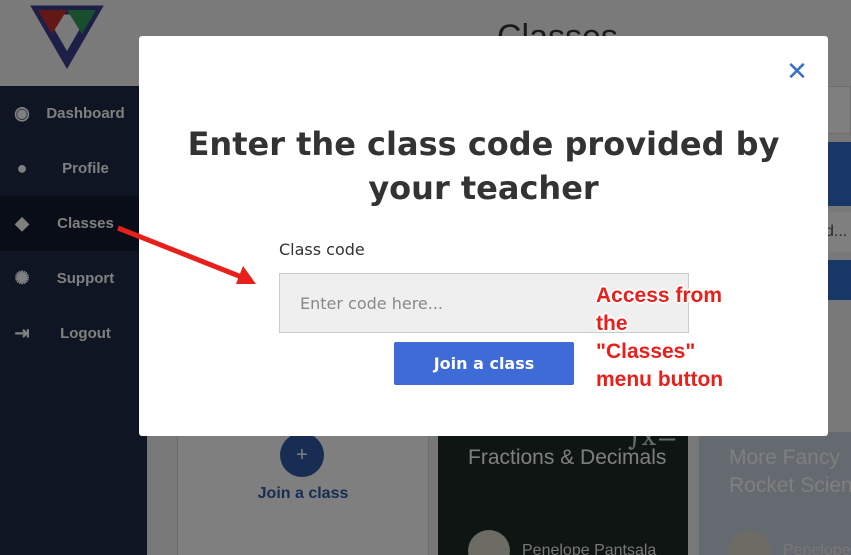 The image size is (851, 555). I want to click on join-class-button: Join a class, so click(484, 363).